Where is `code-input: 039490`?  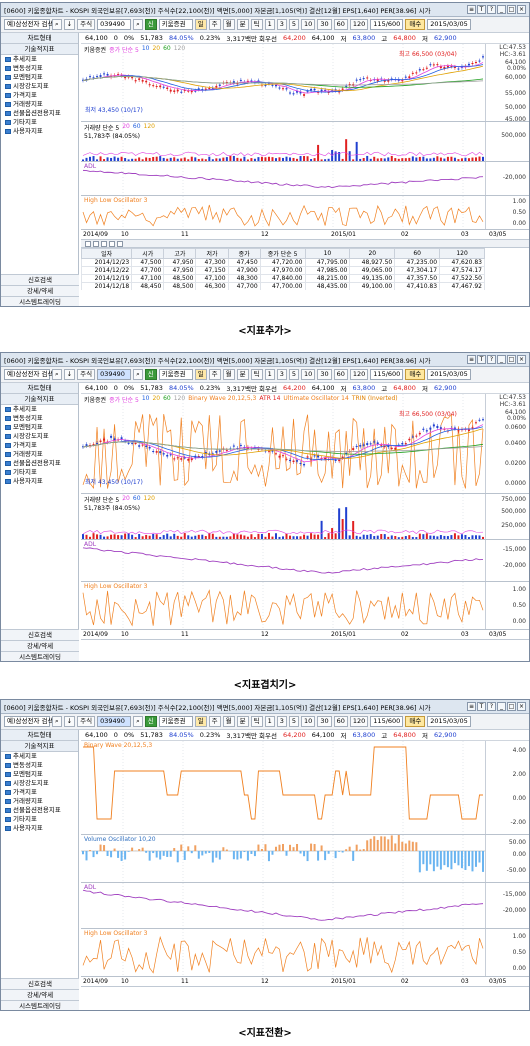
code-input: 039490 is located at coordinates (114, 721).